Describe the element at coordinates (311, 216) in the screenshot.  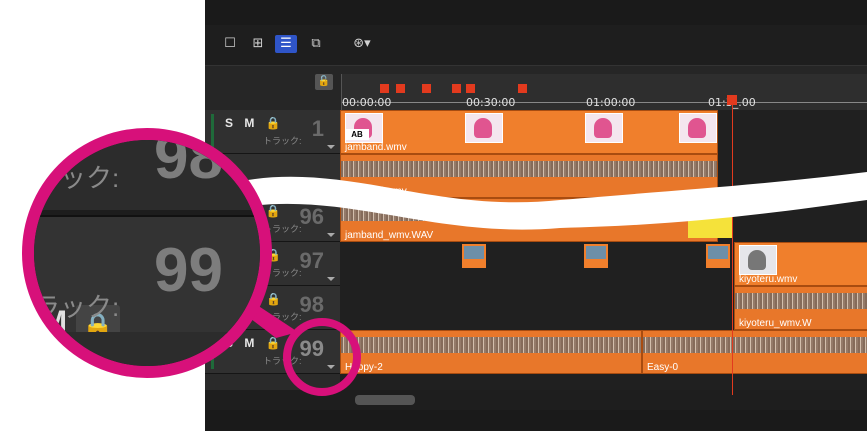
I see `track-number: 96` at that location.